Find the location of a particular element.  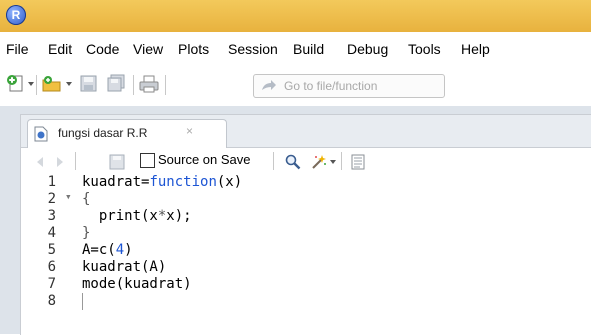

code-text: print(x*x); is located at coordinates (137, 216).